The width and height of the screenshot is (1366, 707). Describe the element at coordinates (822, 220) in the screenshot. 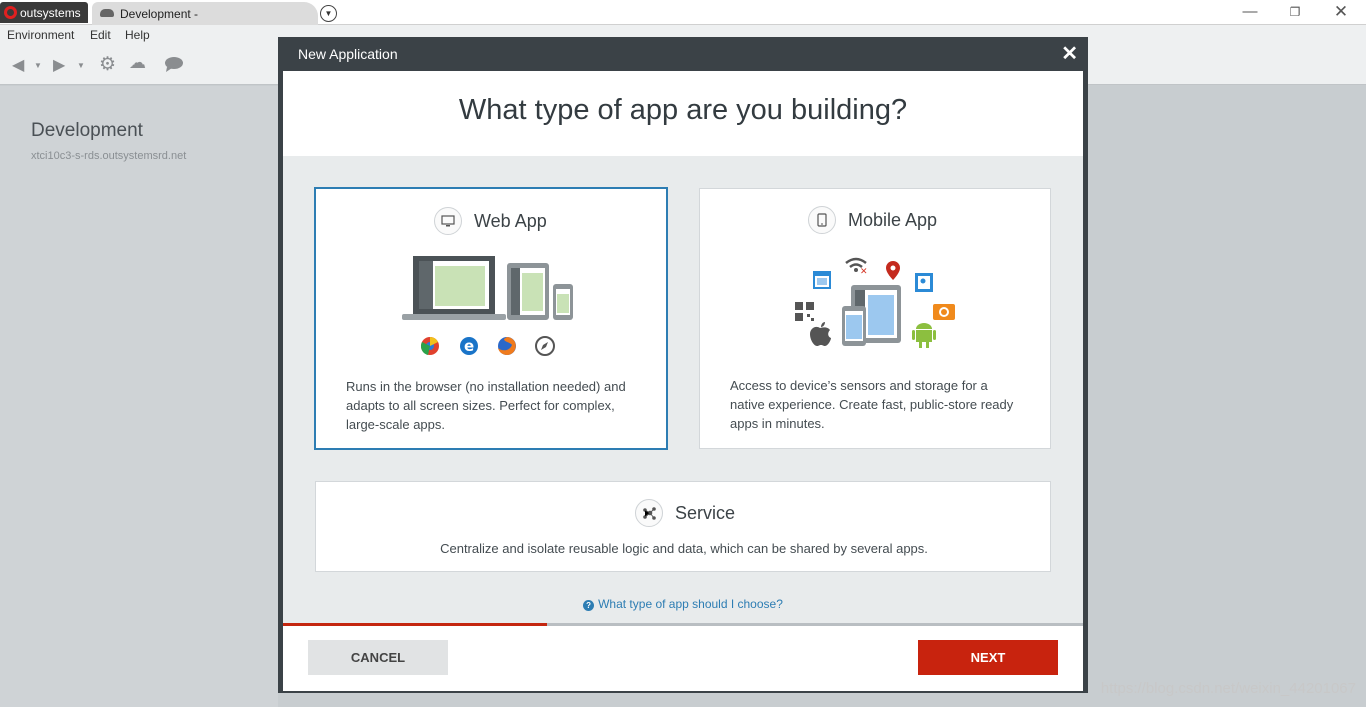

I see `mobile-phone-icon` at that location.